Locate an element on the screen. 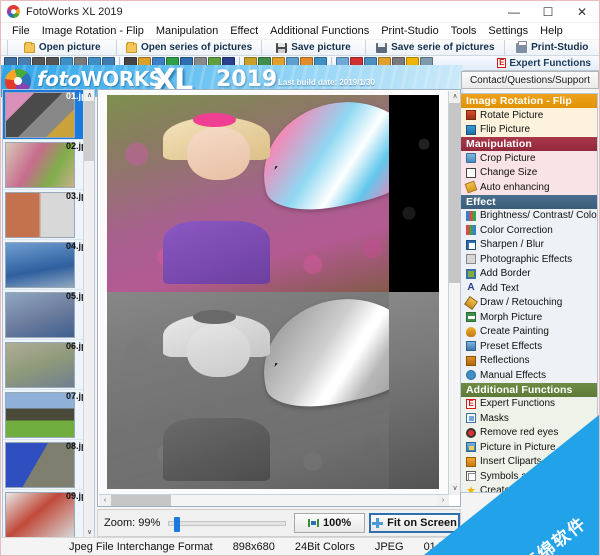 The width and height of the screenshot is (600, 556). fit-screen-icon is located at coordinates (378, 523).